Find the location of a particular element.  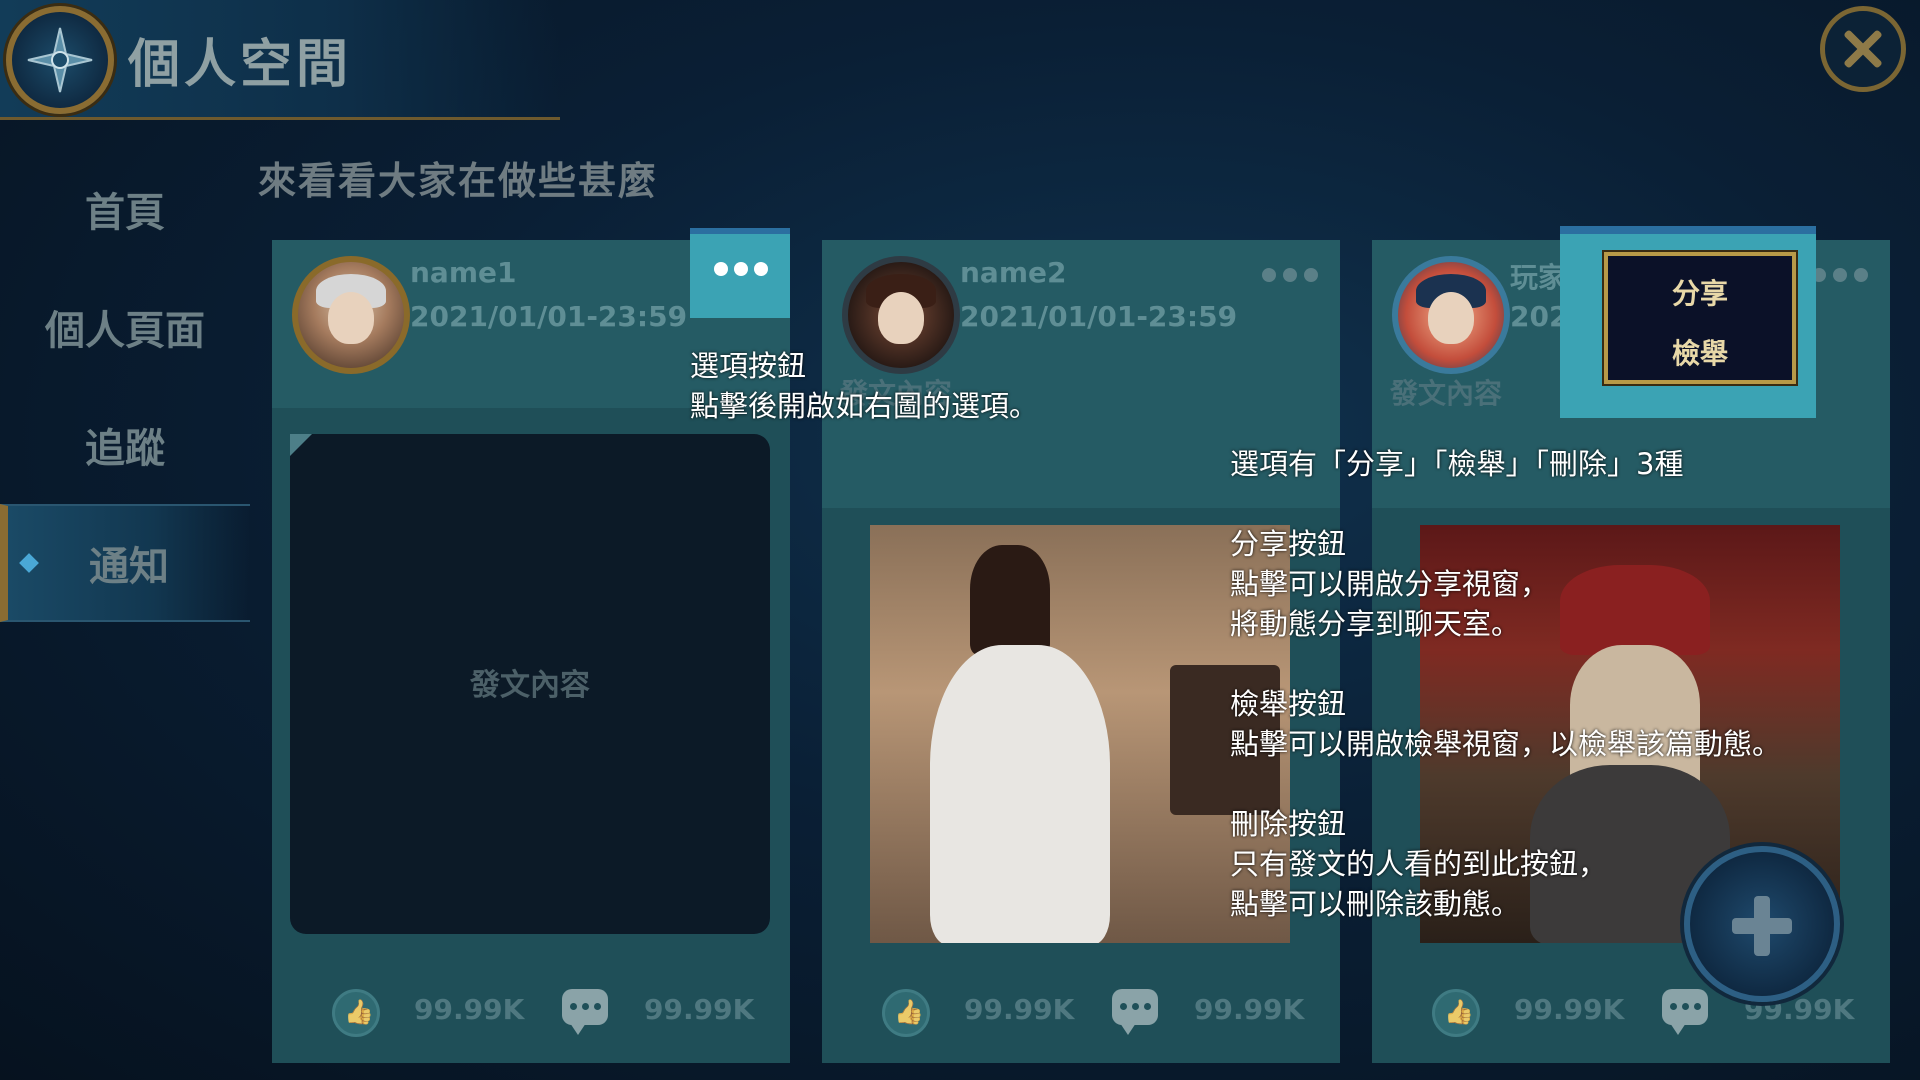

annotation-share: 分享按鈕 點擊可以開啟分享視窗， 將動態分享到聊天室。 is located at coordinates (1390, 584).